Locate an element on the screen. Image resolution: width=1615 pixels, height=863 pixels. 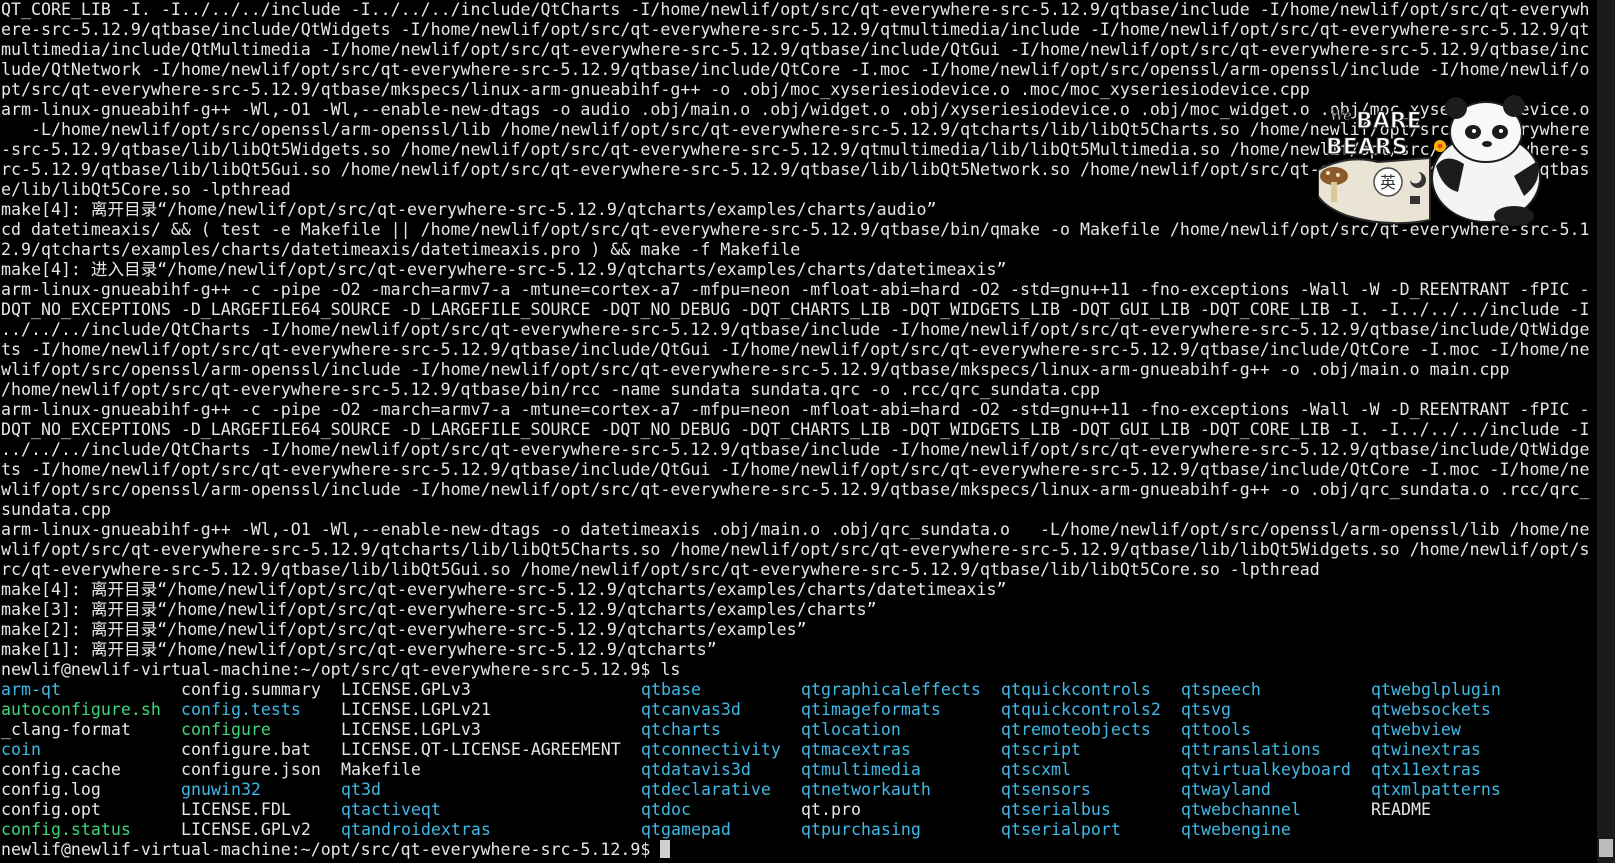
directory-entry: qtdatavis3d is located at coordinates (696, 769).